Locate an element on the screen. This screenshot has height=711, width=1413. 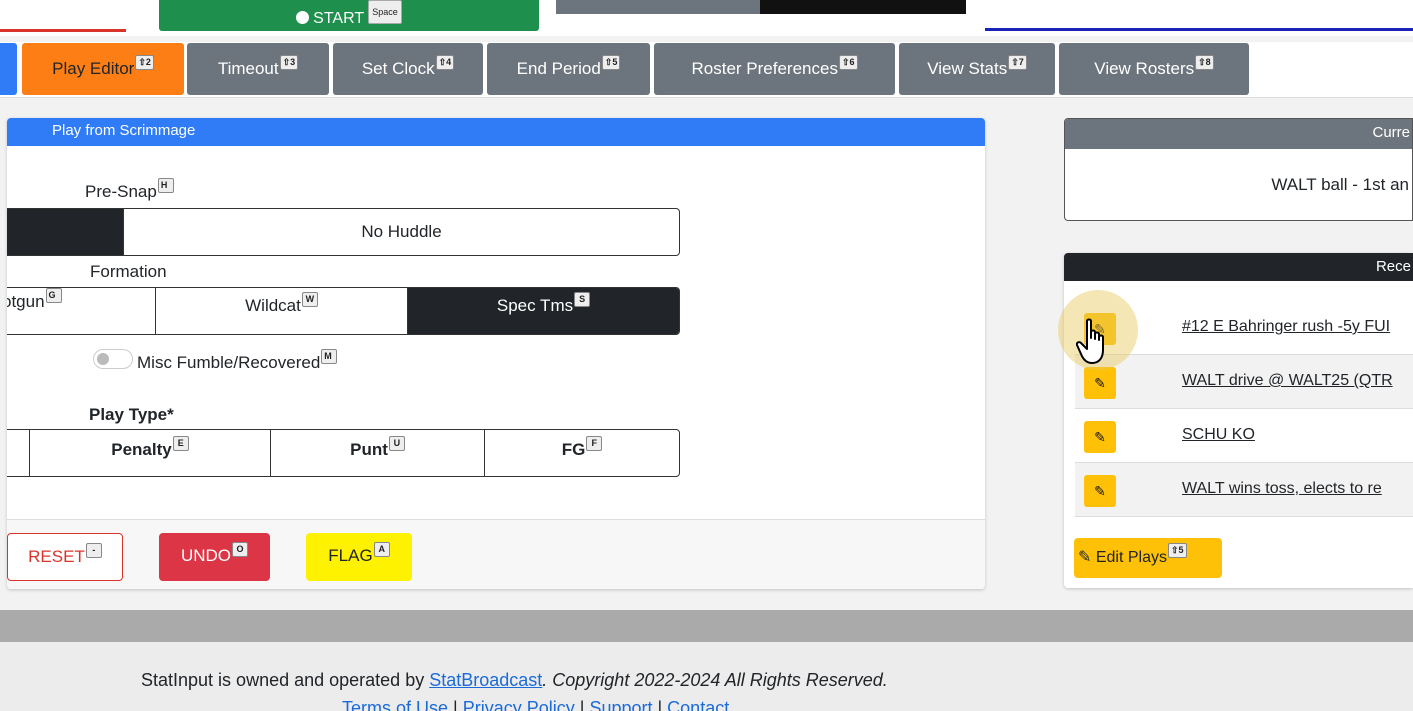
formation-selector: otgunG WildcatW Spec TmsS is located at coordinates (343, 311).